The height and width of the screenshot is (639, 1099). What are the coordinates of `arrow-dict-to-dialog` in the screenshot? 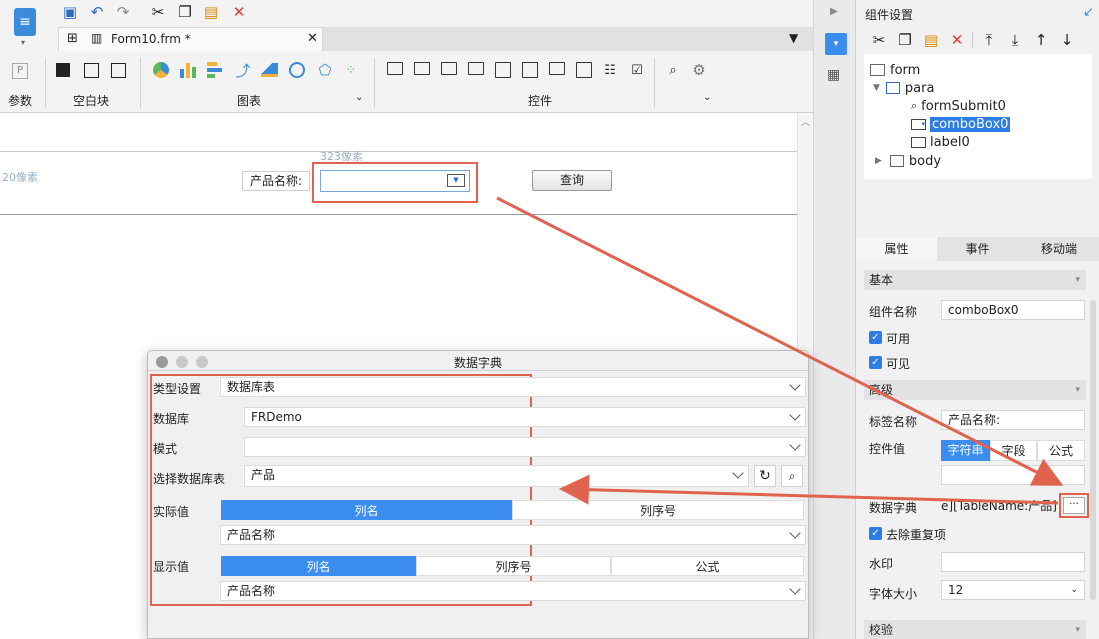 It's located at (809, 489).